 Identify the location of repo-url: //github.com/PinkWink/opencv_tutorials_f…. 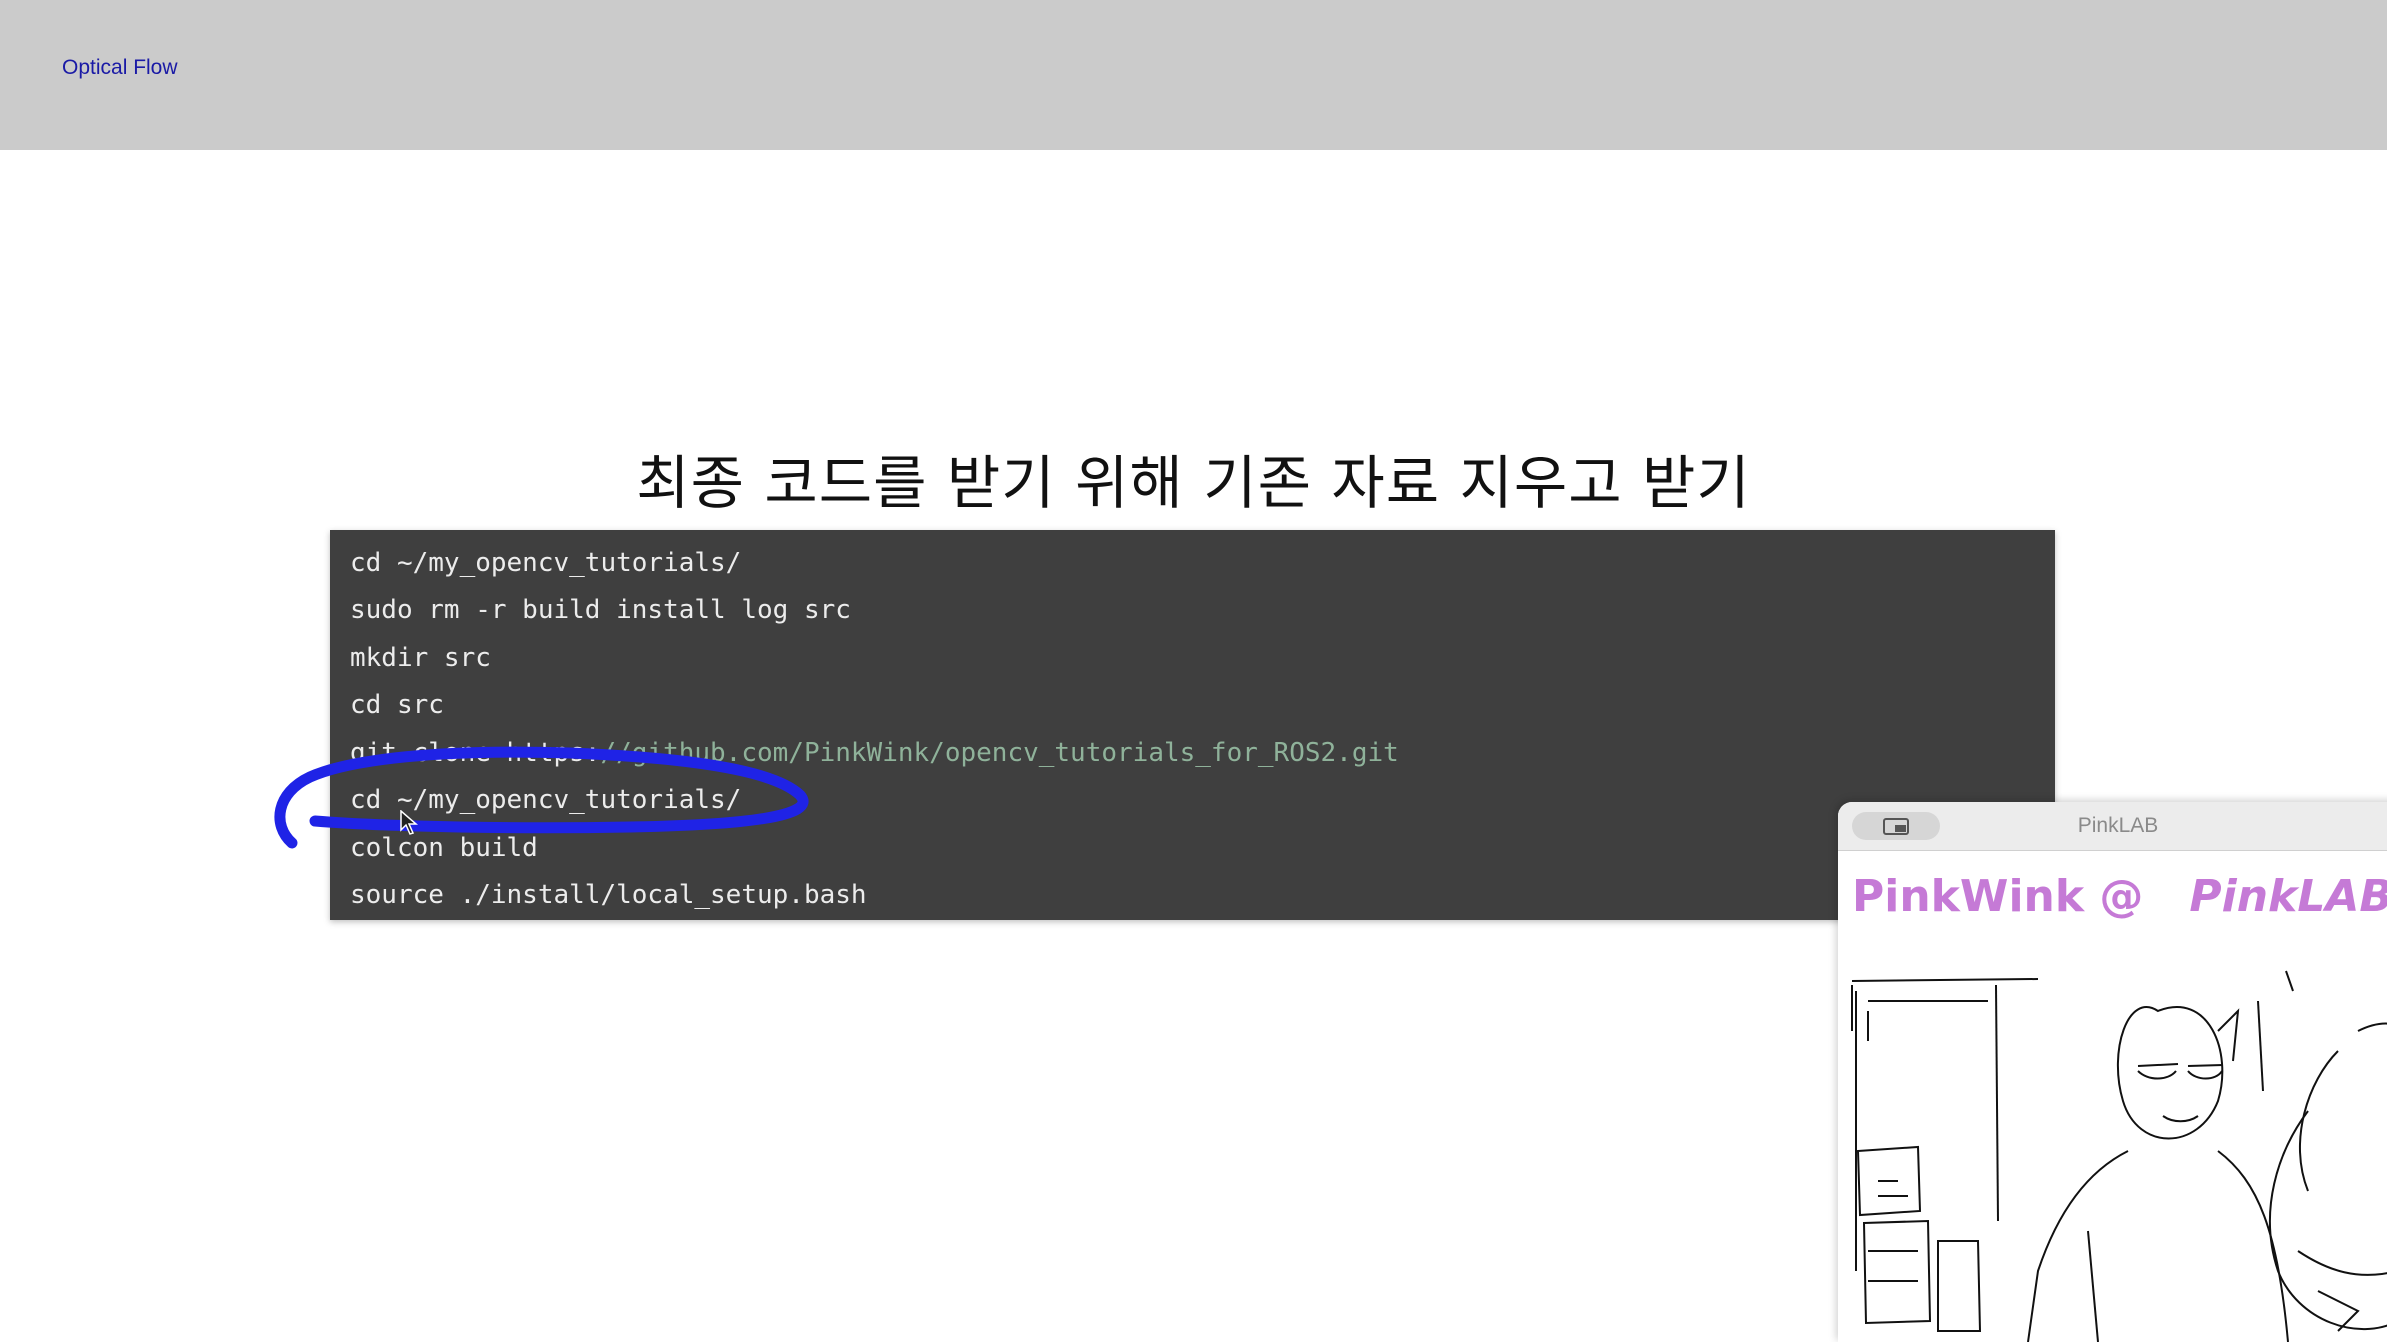
(999, 753).